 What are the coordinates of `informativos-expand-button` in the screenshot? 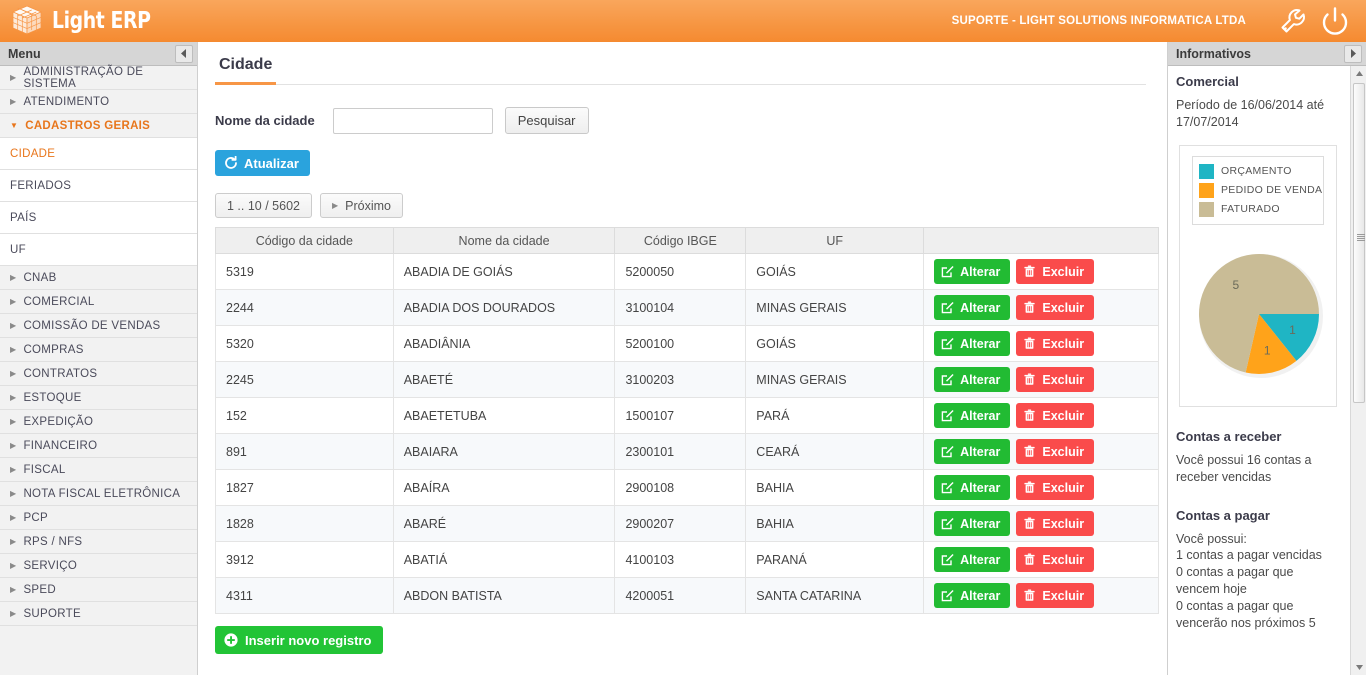 It's located at (1353, 53).